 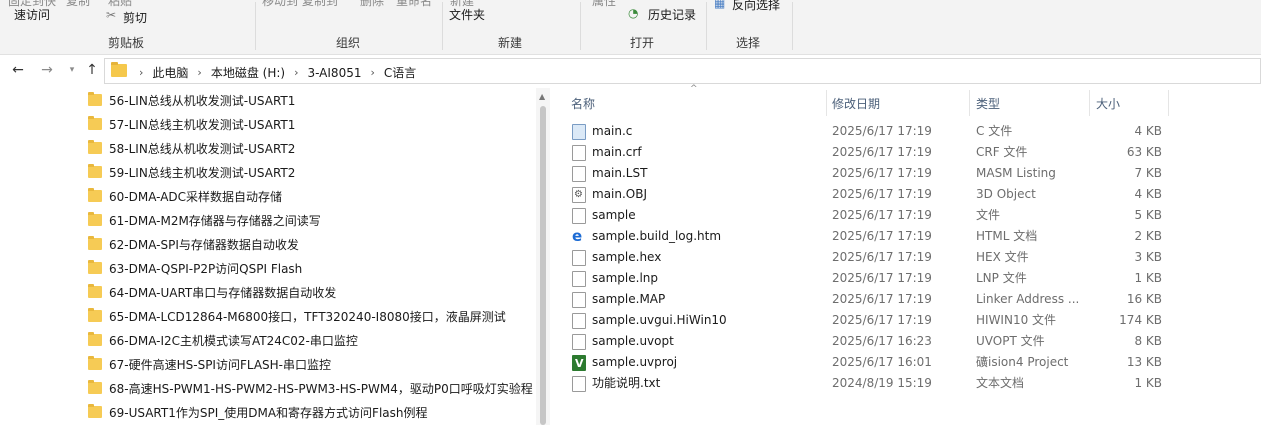 I want to click on file-name: sample.uvproj, so click(x=635, y=362).